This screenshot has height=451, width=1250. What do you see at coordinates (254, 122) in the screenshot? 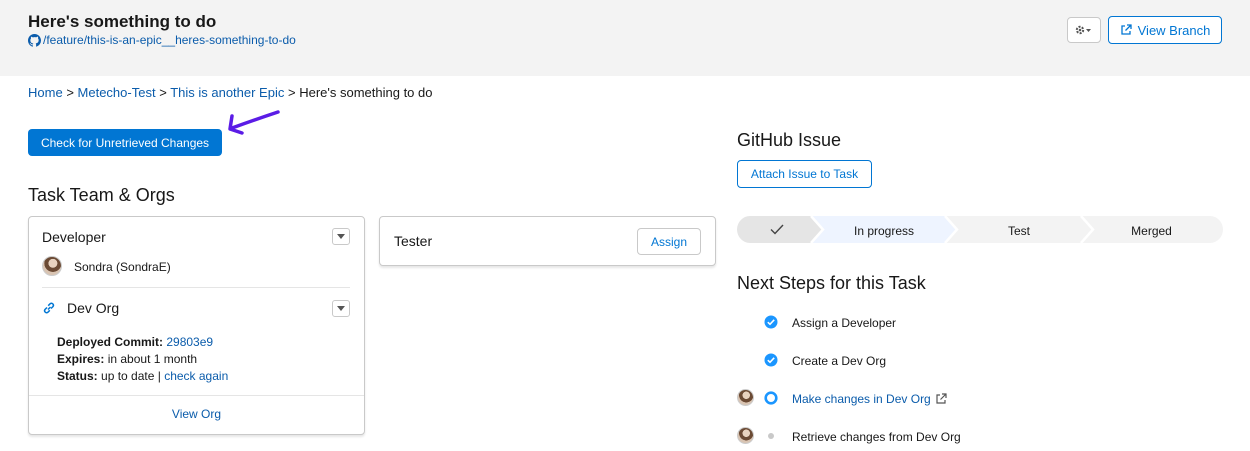
I see `annotation-arrow` at bounding box center [254, 122].